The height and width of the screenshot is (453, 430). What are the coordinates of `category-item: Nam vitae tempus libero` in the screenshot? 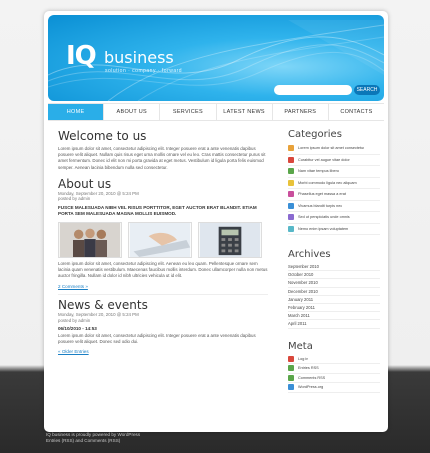 It's located at (334, 172).